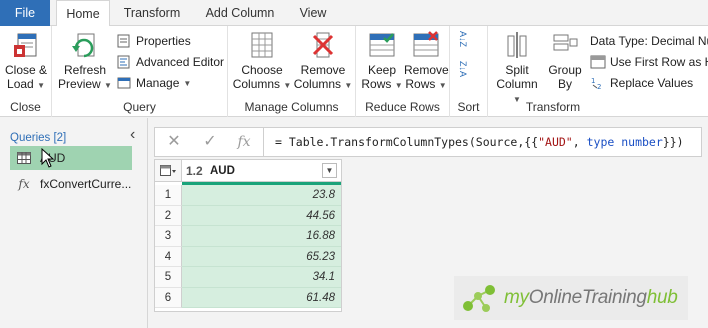 This screenshot has width=708, height=328. I want to click on advanced-editor-icon, so click(123, 62).